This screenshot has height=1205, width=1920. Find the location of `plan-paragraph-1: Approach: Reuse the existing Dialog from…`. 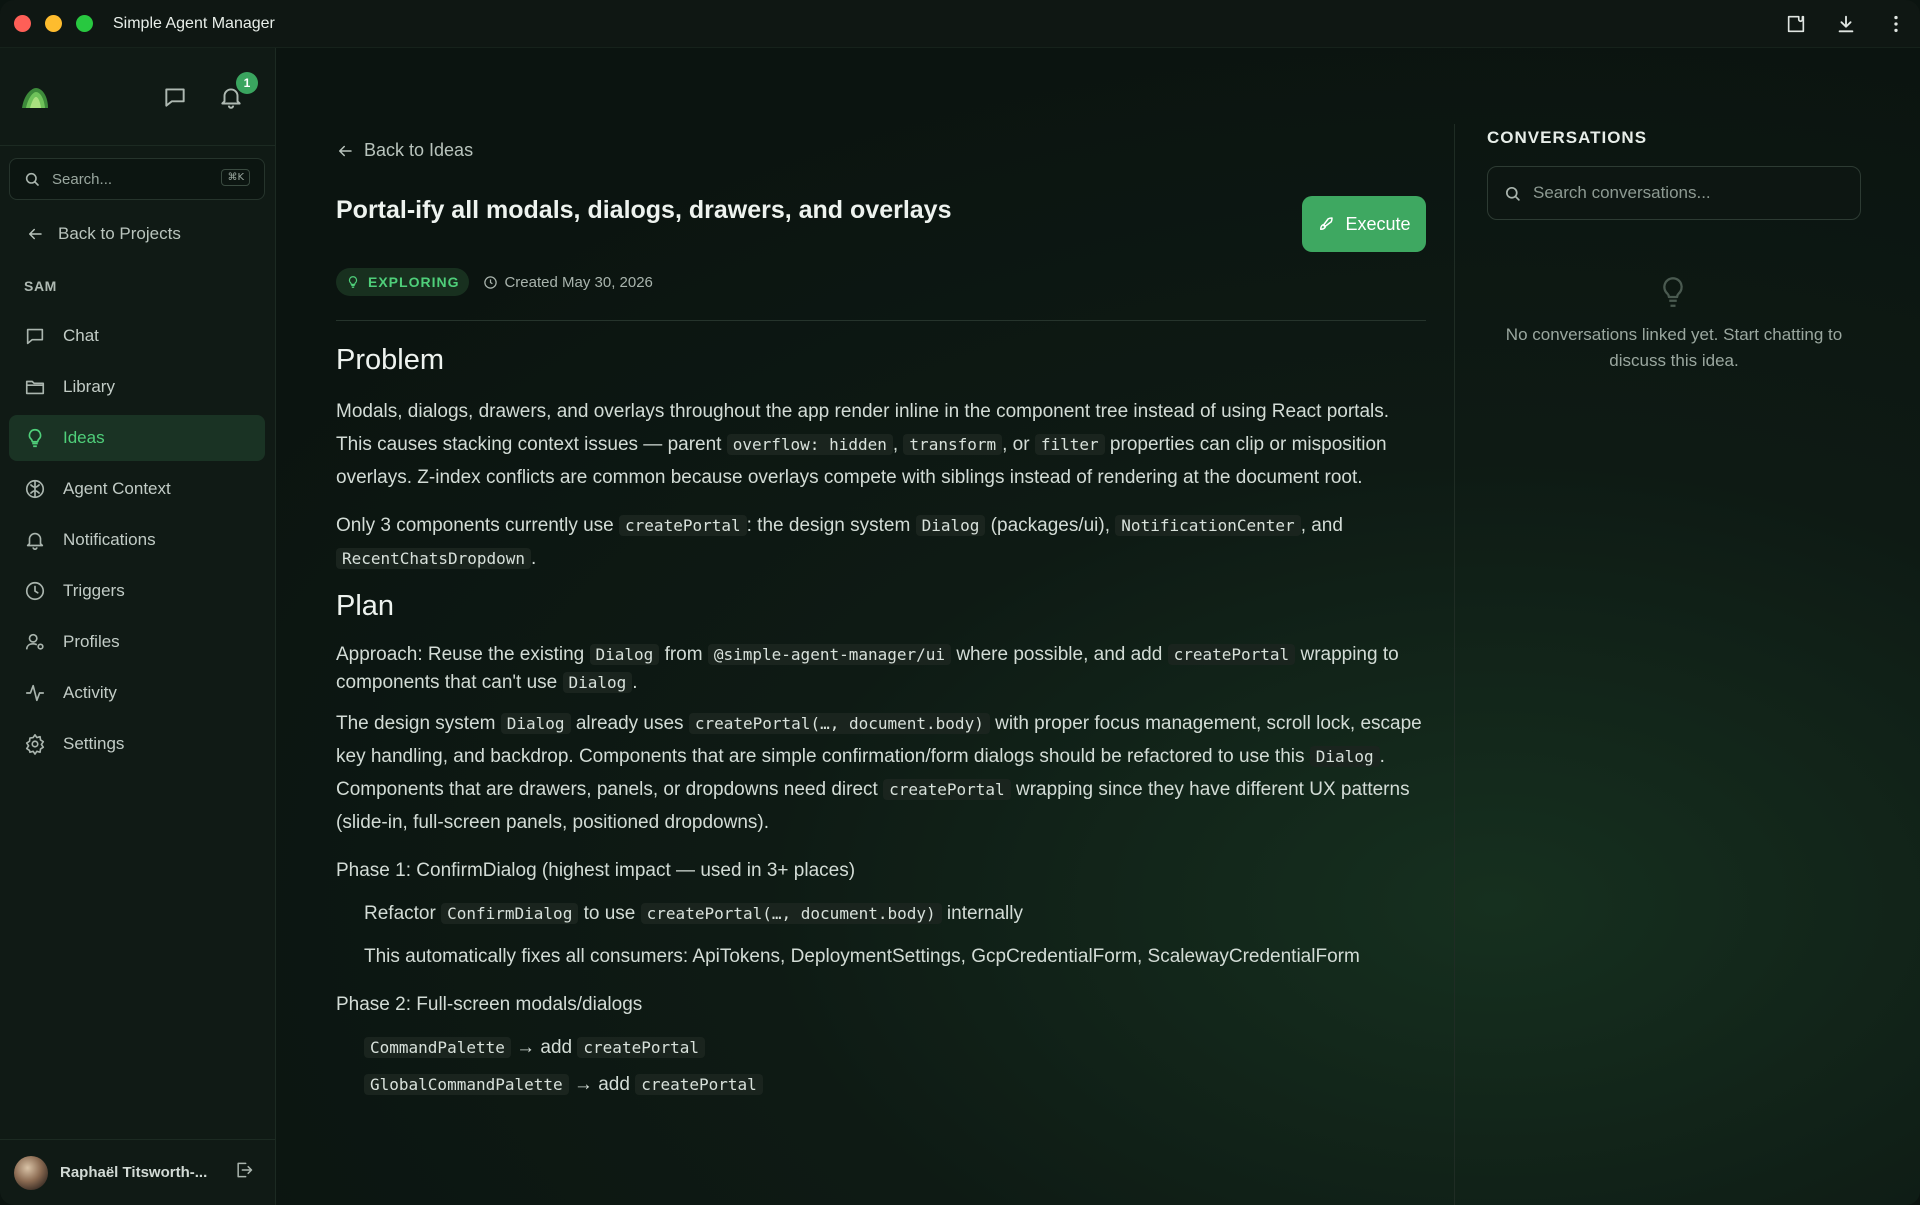

plan-paragraph-1: Approach: Reuse the existing Dialog from… is located at coordinates (881, 669).